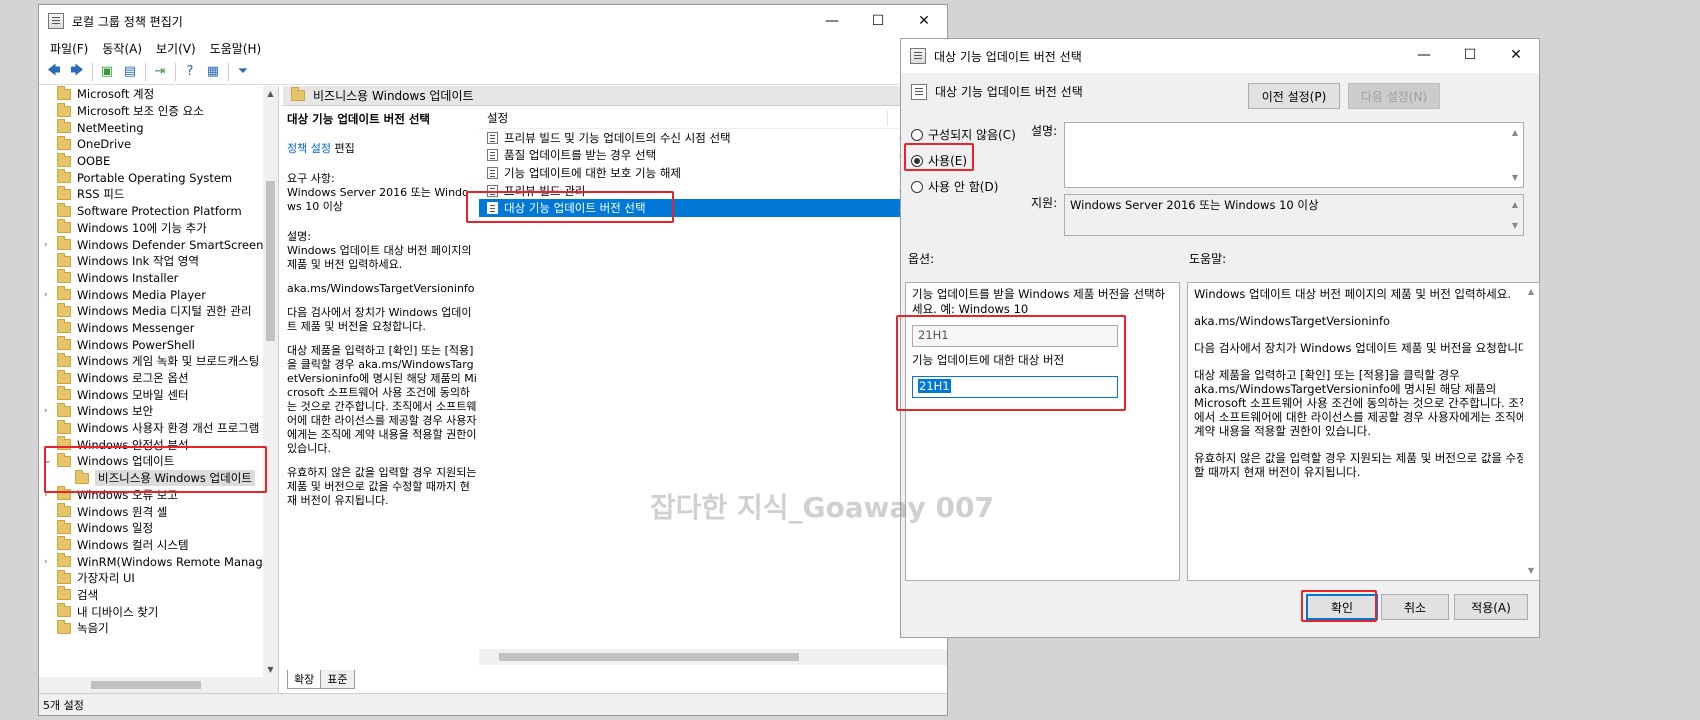  I want to click on tree-item: Microsoft 계정, so click(158, 94).